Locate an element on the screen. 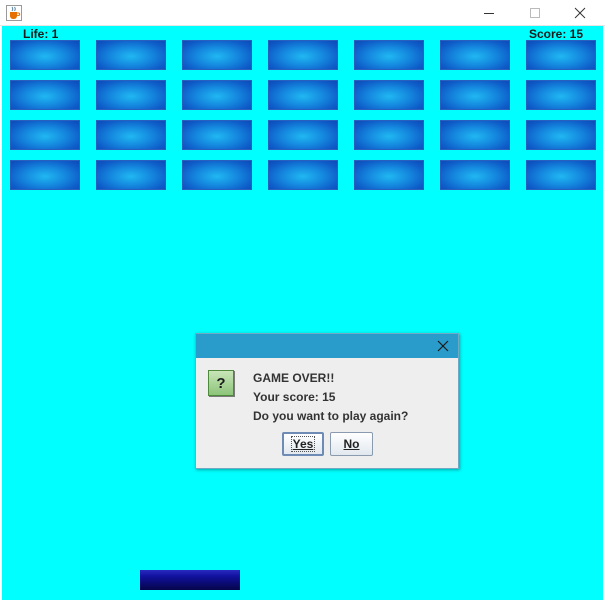 The image size is (605, 600). minimize-icon is located at coordinates (489, 13).